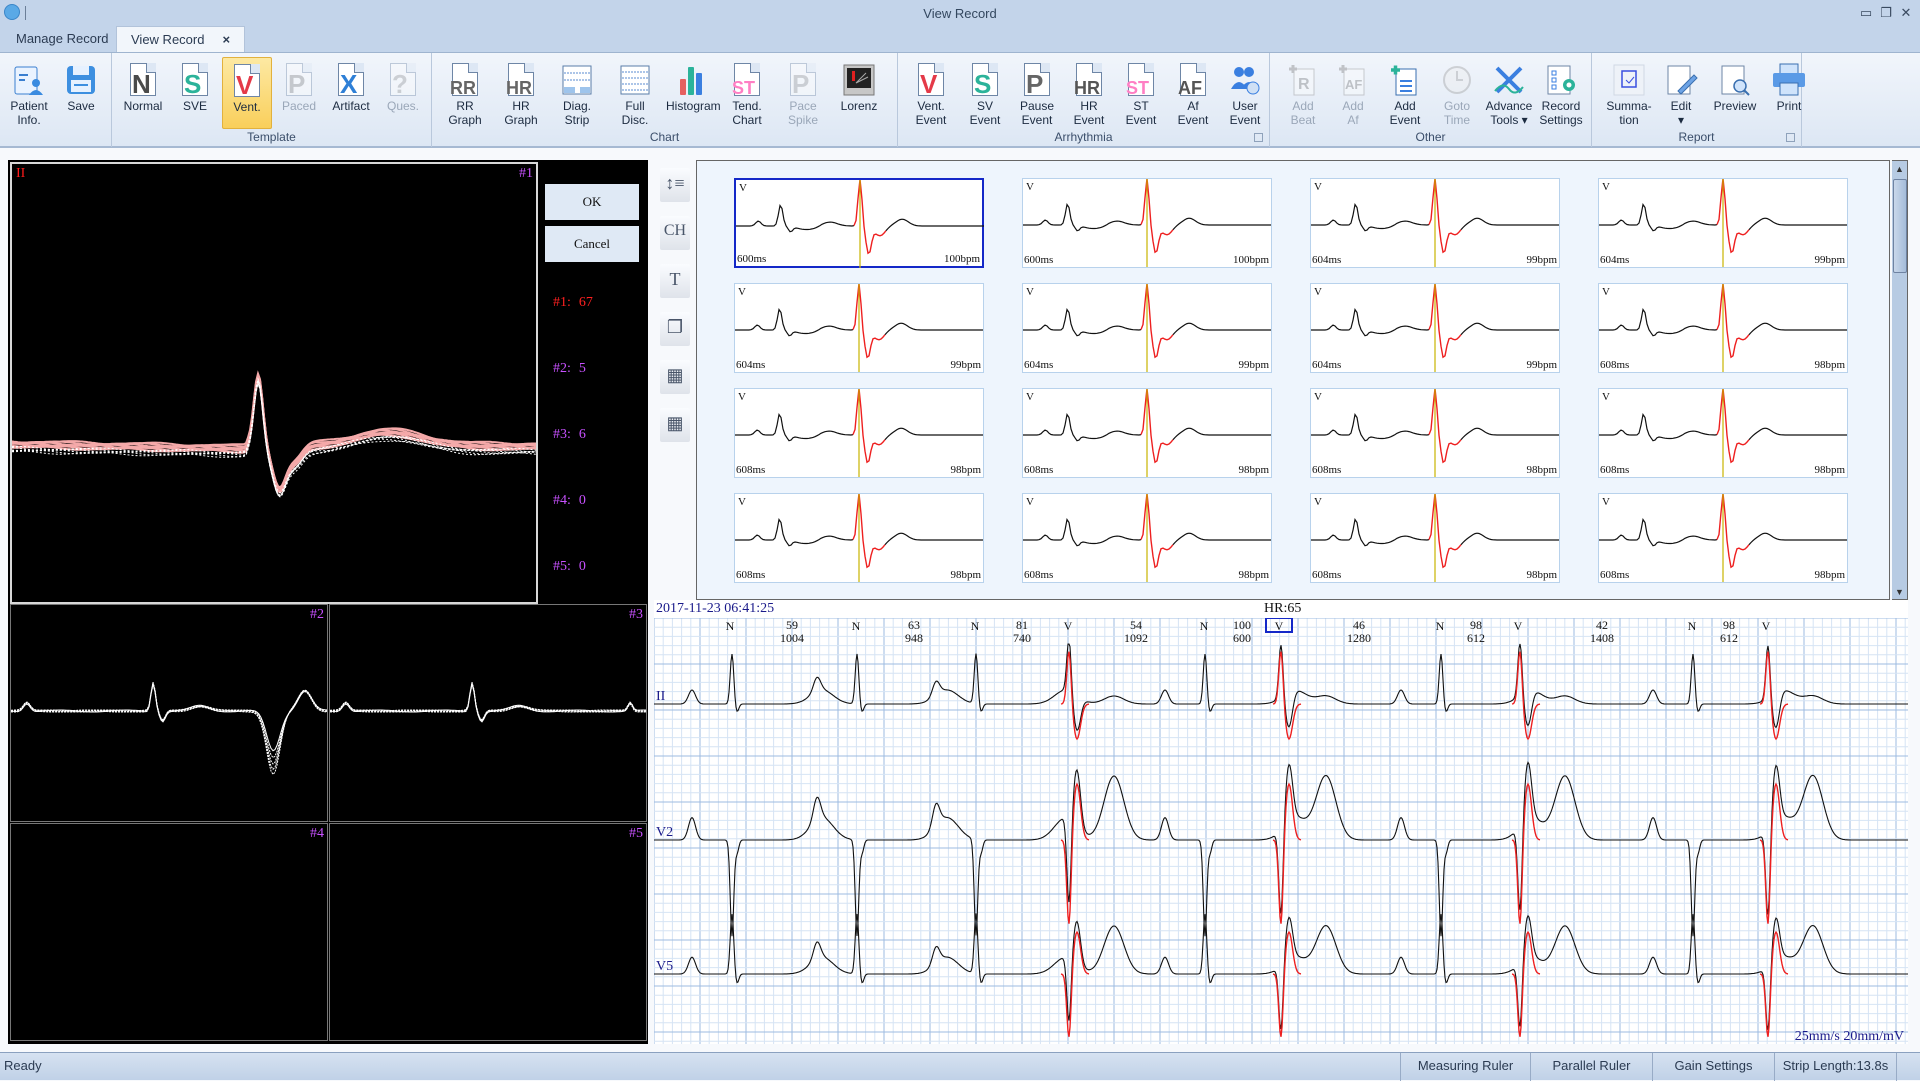 Image resolution: width=1920 pixels, height=1081 pixels. Describe the element at coordinates (635, 93) in the screenshot. I see `full-disclosure-button: Full Disc.` at that location.